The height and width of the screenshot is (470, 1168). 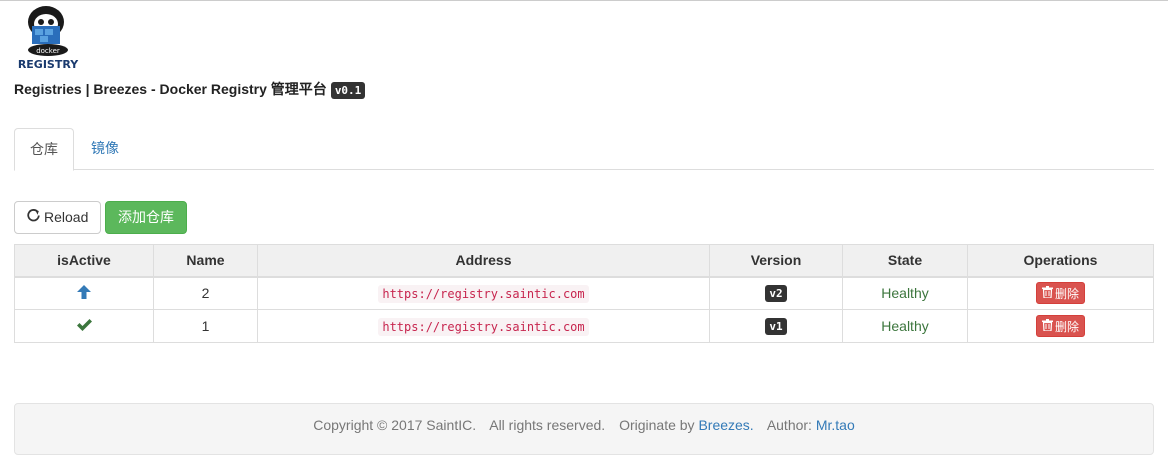 What do you see at coordinates (547, 425) in the screenshot?
I see `footer-rights: All rights reserved.` at bounding box center [547, 425].